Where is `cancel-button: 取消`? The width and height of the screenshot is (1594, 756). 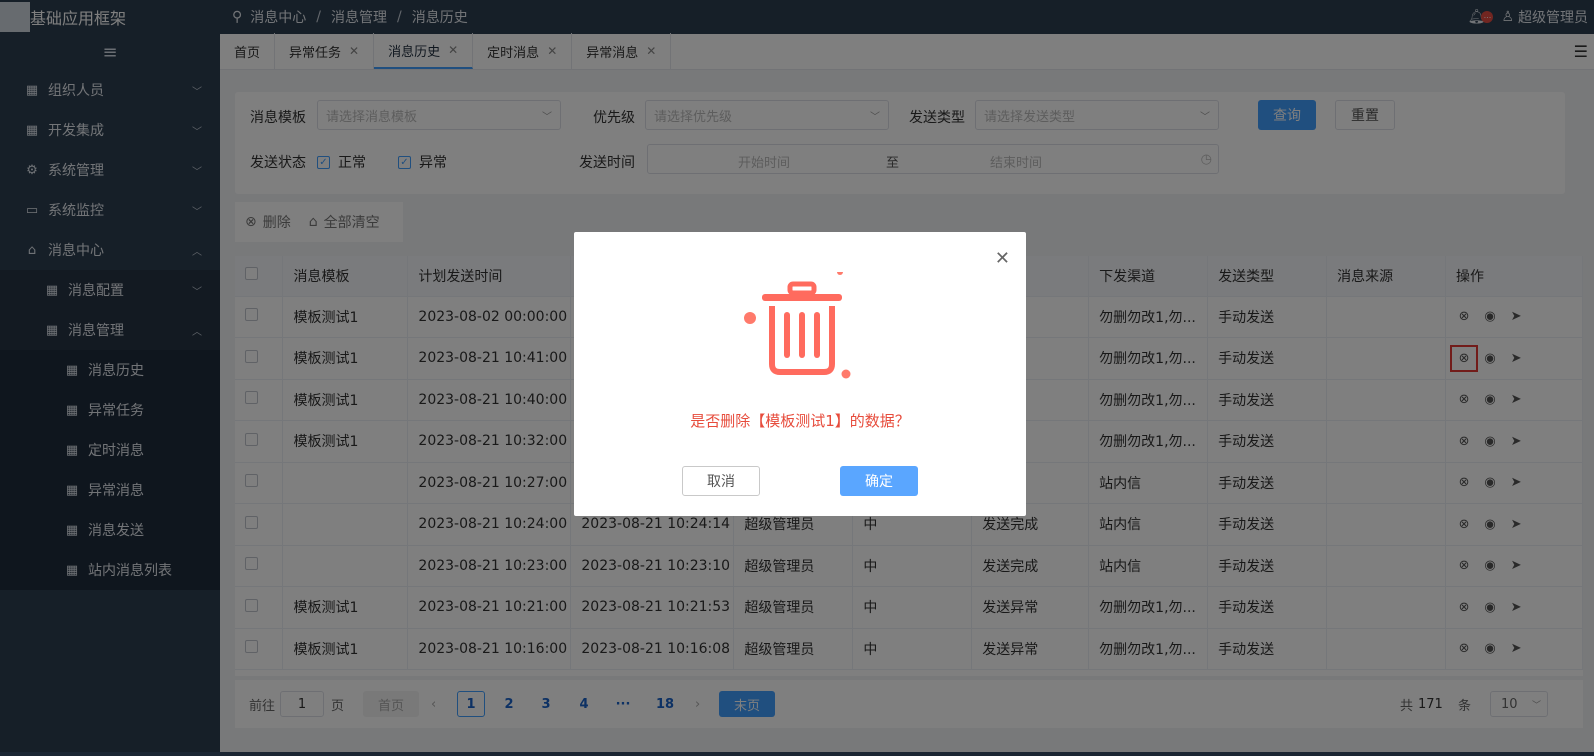 cancel-button: 取消 is located at coordinates (721, 481).